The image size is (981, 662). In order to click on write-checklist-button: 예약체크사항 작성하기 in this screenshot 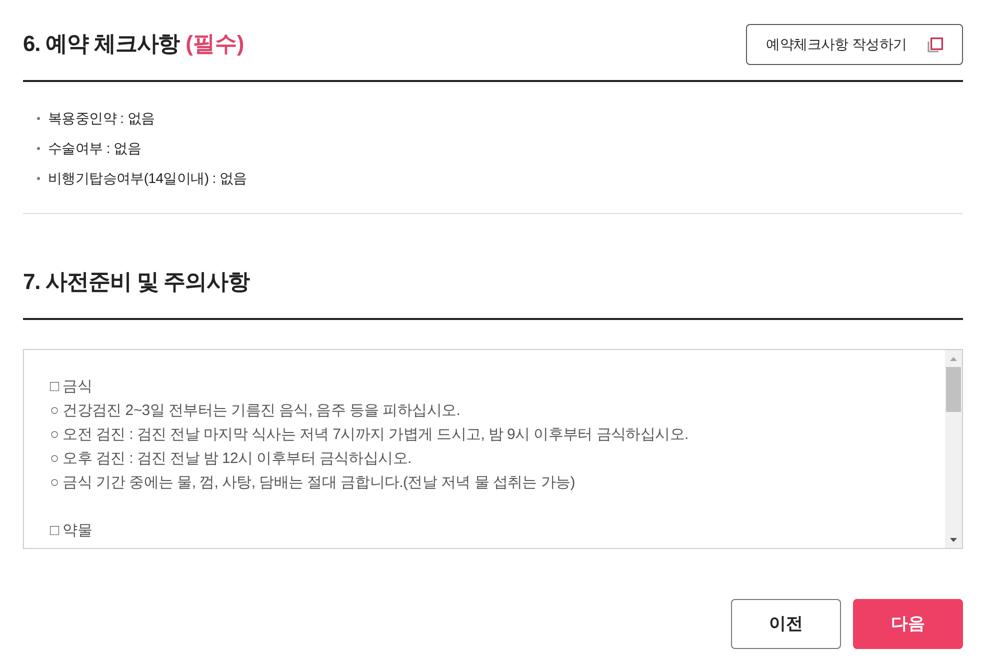, I will do `click(854, 44)`.